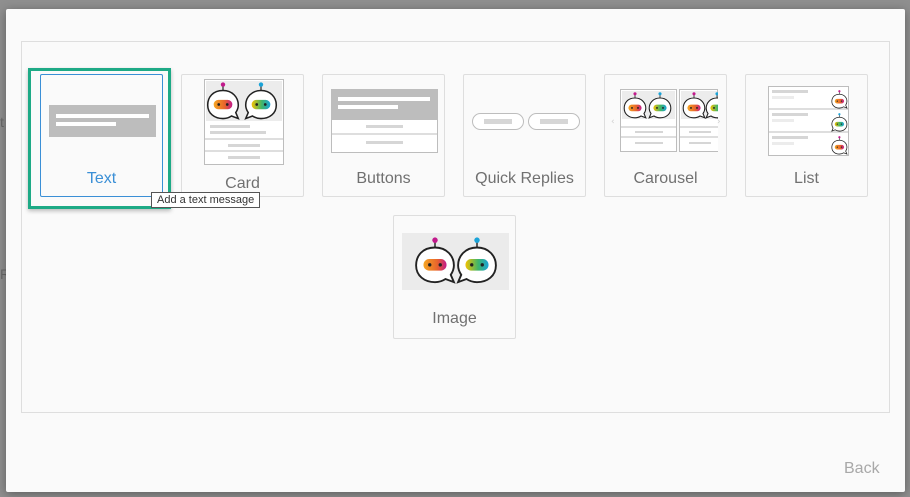 The height and width of the screenshot is (497, 910). Describe the element at coordinates (808, 121) in the screenshot. I see `list-icon` at that location.